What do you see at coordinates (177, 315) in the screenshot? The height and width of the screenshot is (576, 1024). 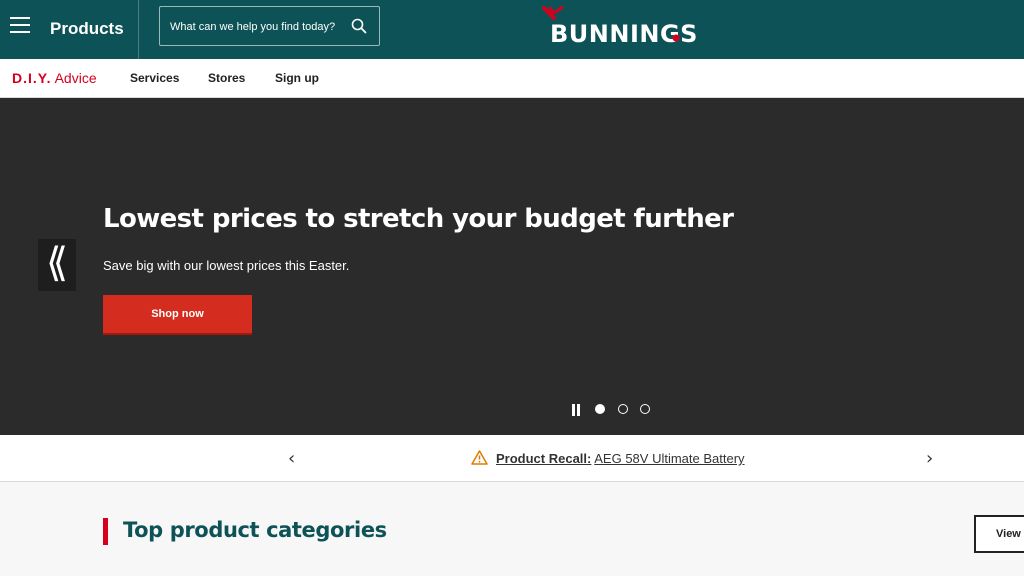 I see `shop-now-button: Shop now` at bounding box center [177, 315].